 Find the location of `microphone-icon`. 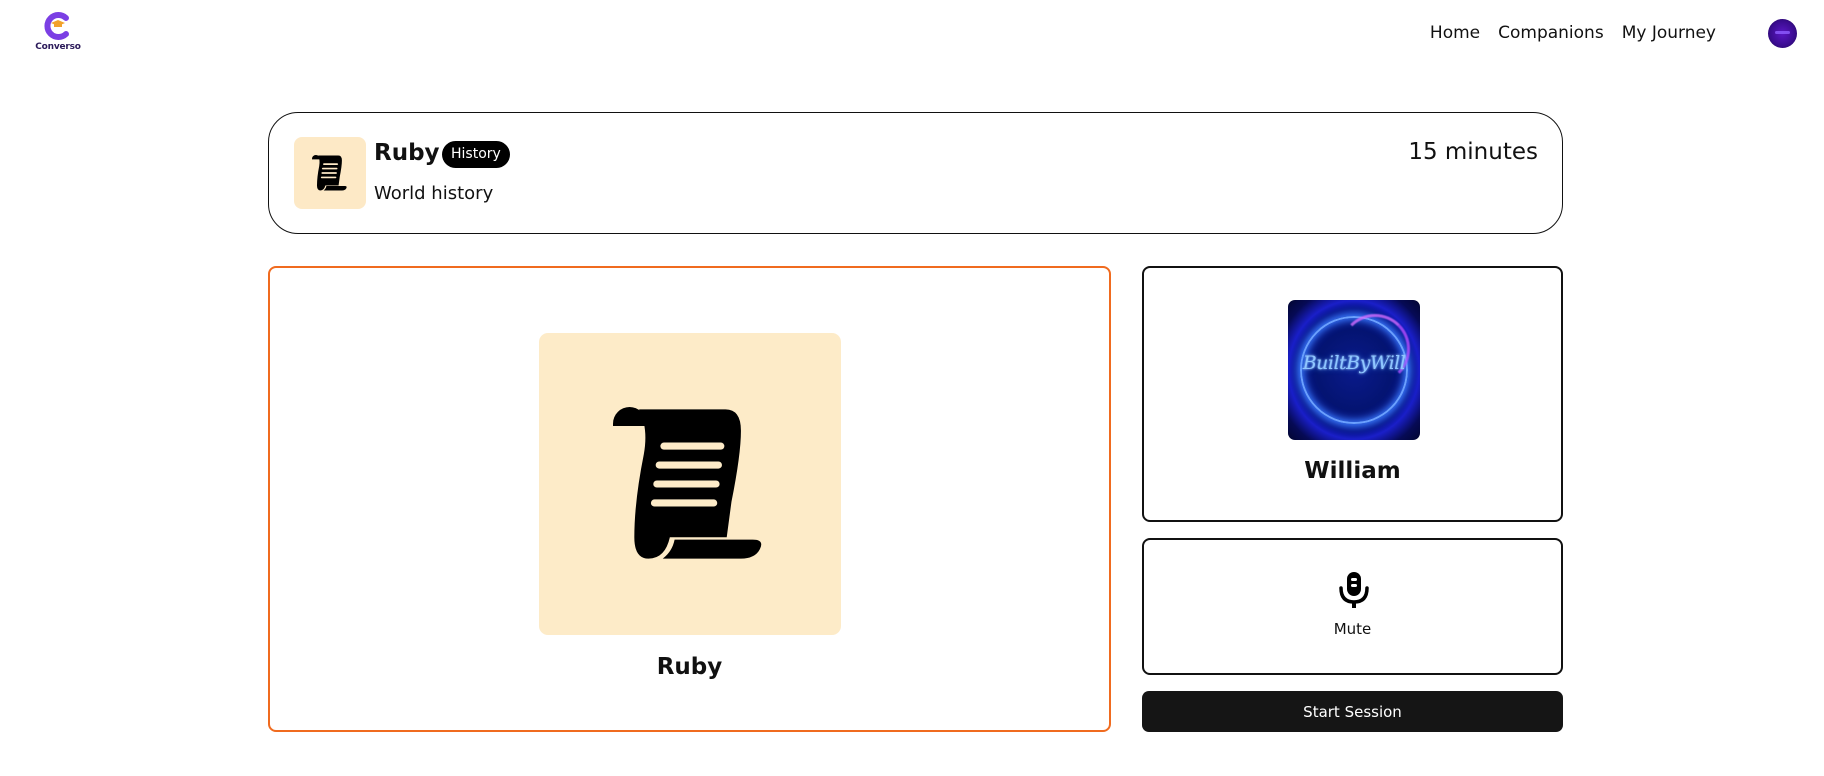

microphone-icon is located at coordinates (1354, 590).